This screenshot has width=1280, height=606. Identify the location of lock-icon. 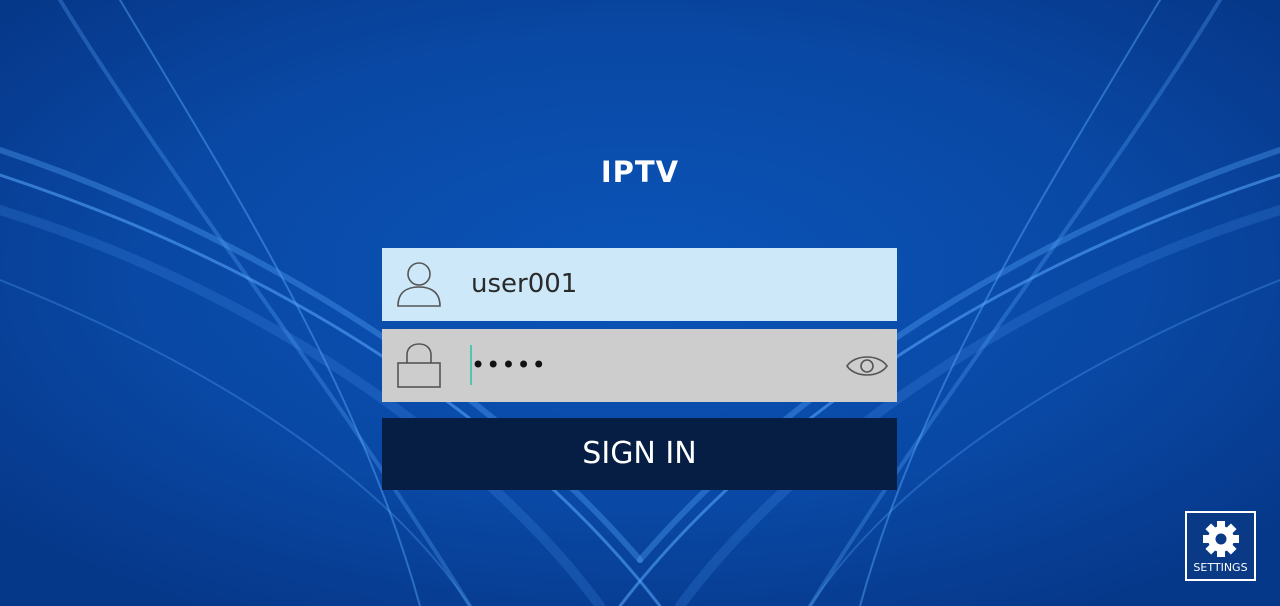
(419, 365).